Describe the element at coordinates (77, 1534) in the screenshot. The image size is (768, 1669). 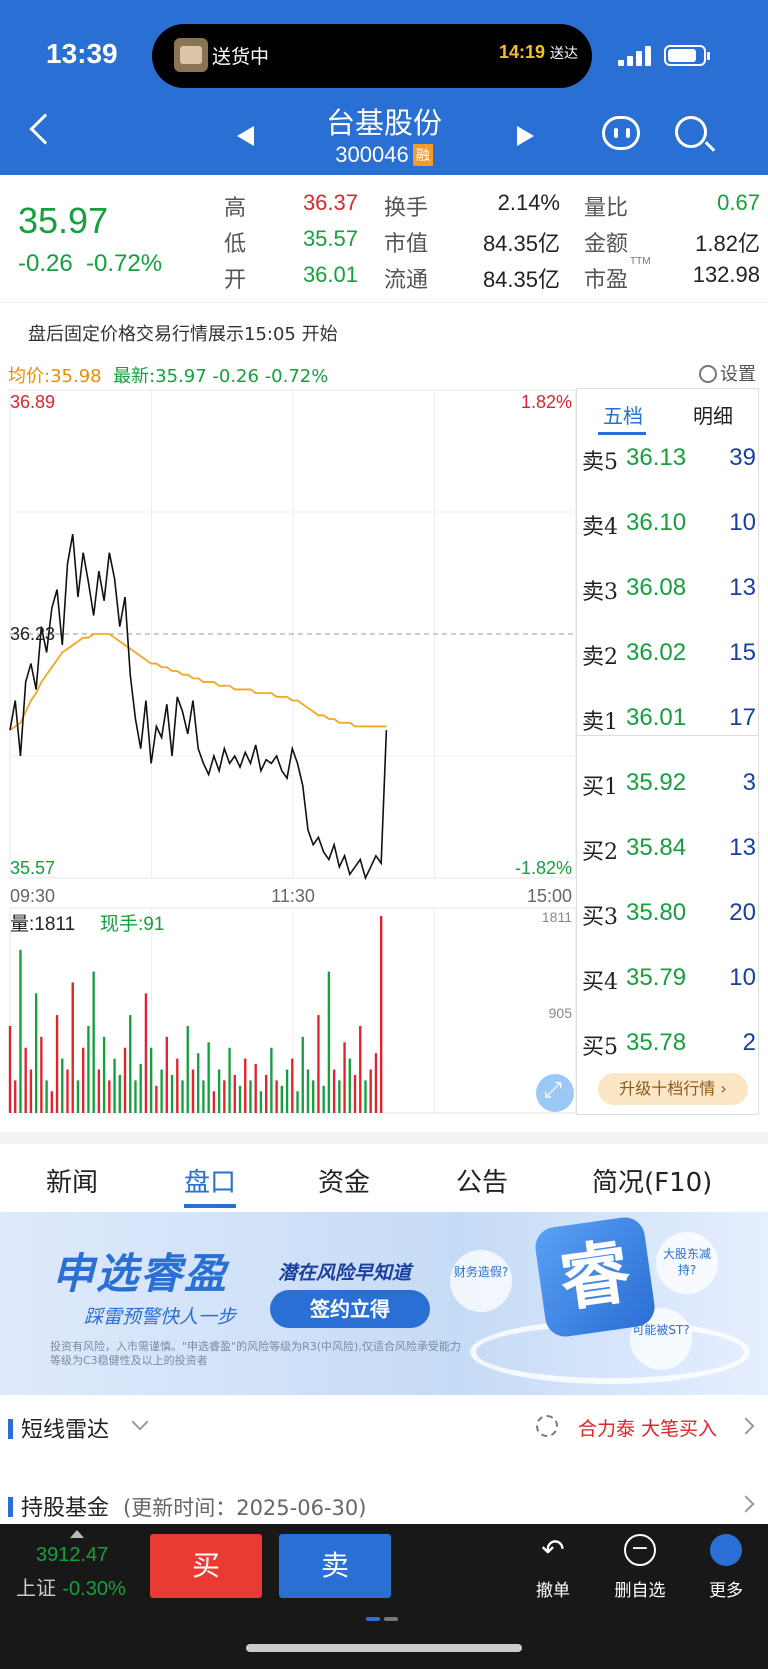
I see `index-expand-icon` at that location.